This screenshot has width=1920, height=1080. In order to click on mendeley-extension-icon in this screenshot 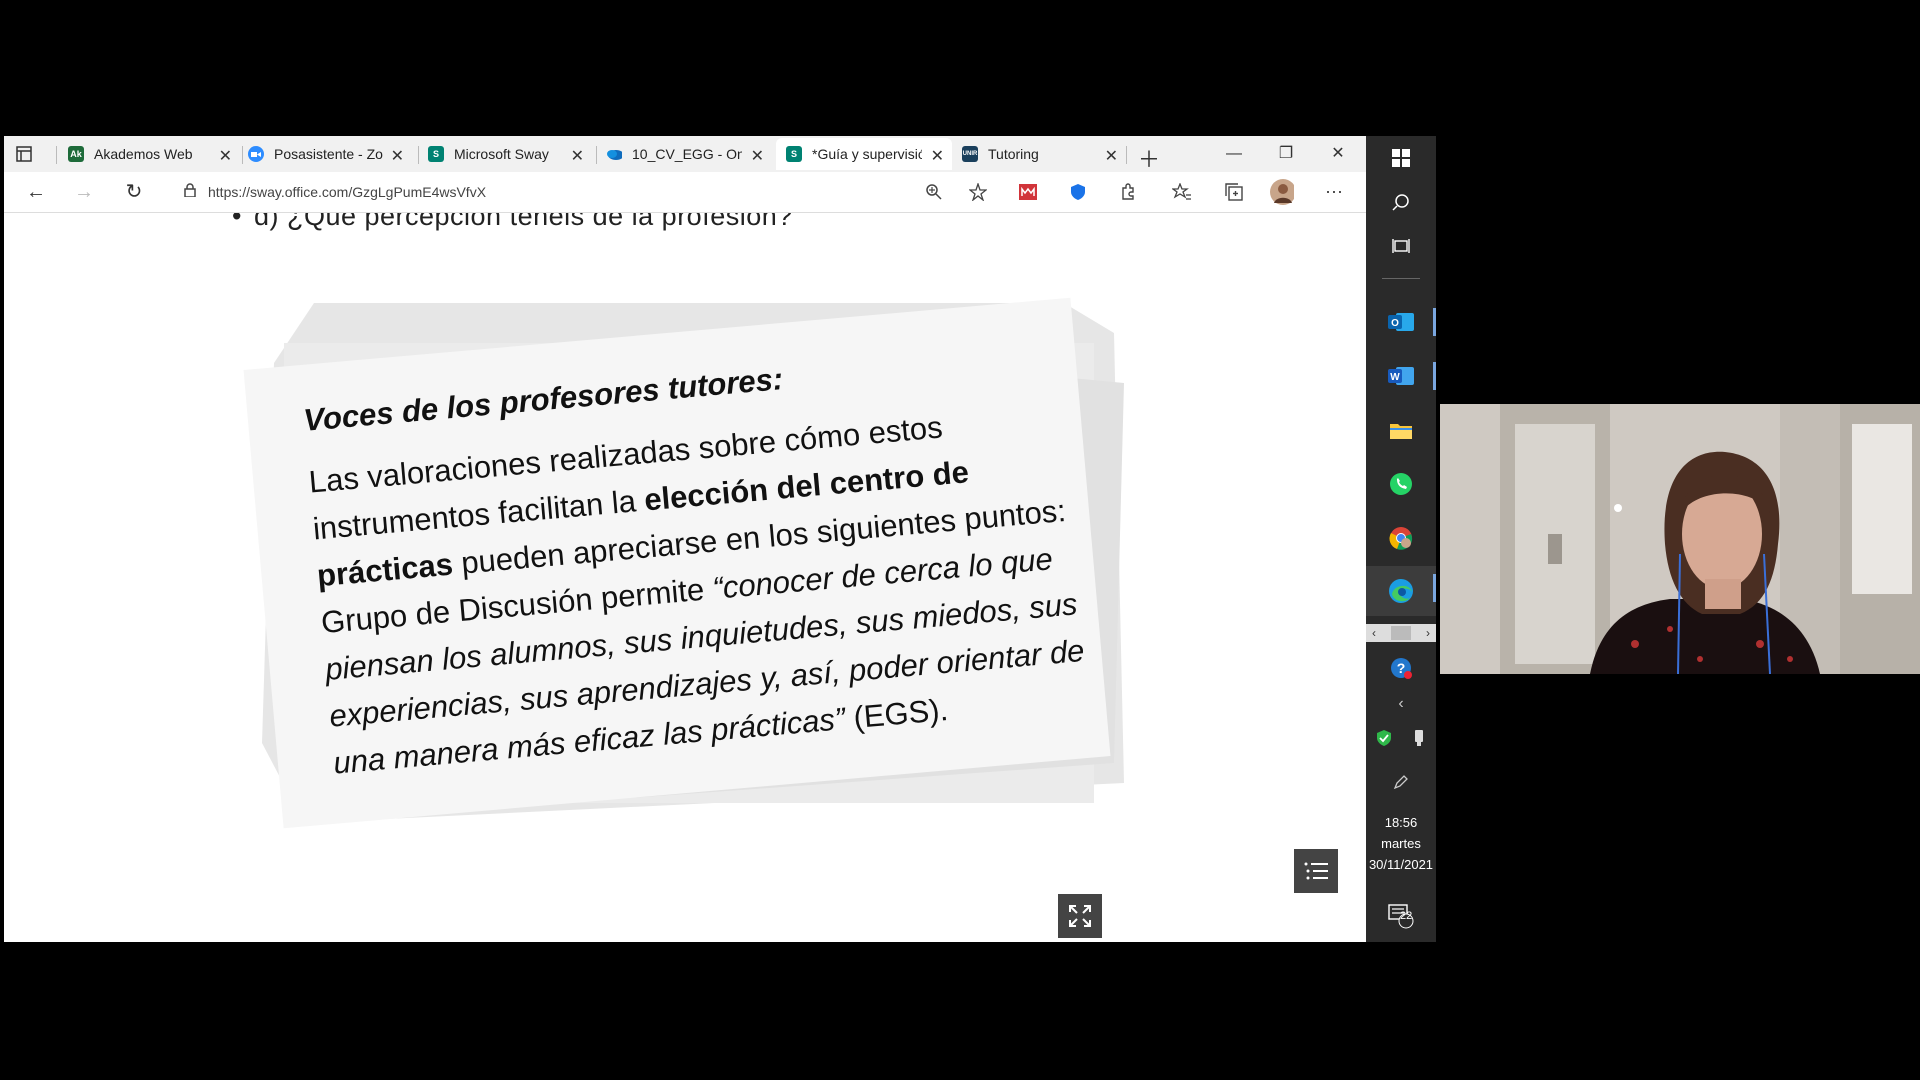, I will do `click(1028, 192)`.